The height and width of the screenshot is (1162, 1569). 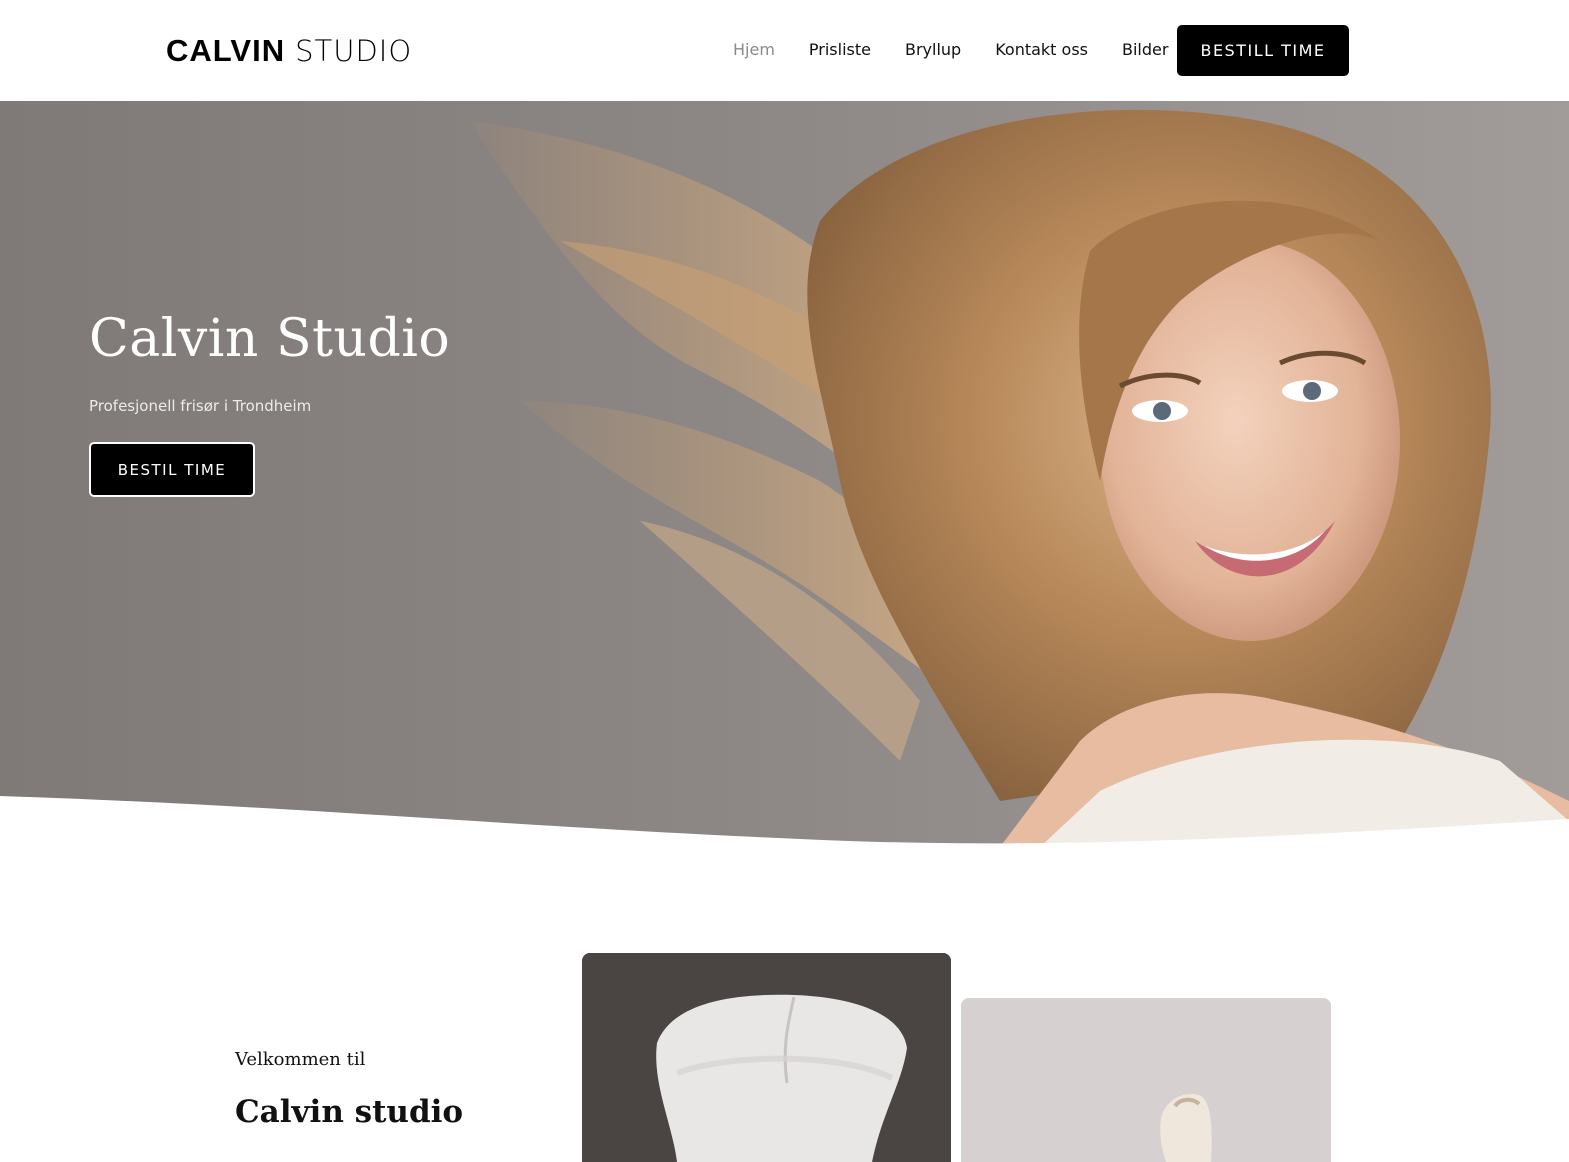 What do you see at coordinates (754, 50) in the screenshot?
I see `nav-item-hjem: Hjem` at bounding box center [754, 50].